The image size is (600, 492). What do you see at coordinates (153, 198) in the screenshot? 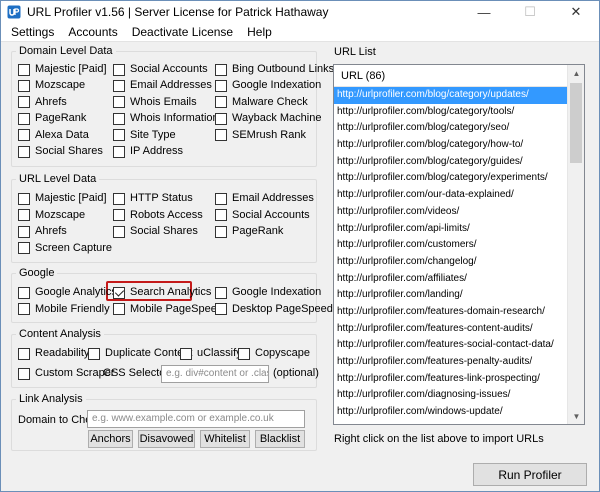
I see `checkbox-http-status: HTTP Status` at bounding box center [153, 198].